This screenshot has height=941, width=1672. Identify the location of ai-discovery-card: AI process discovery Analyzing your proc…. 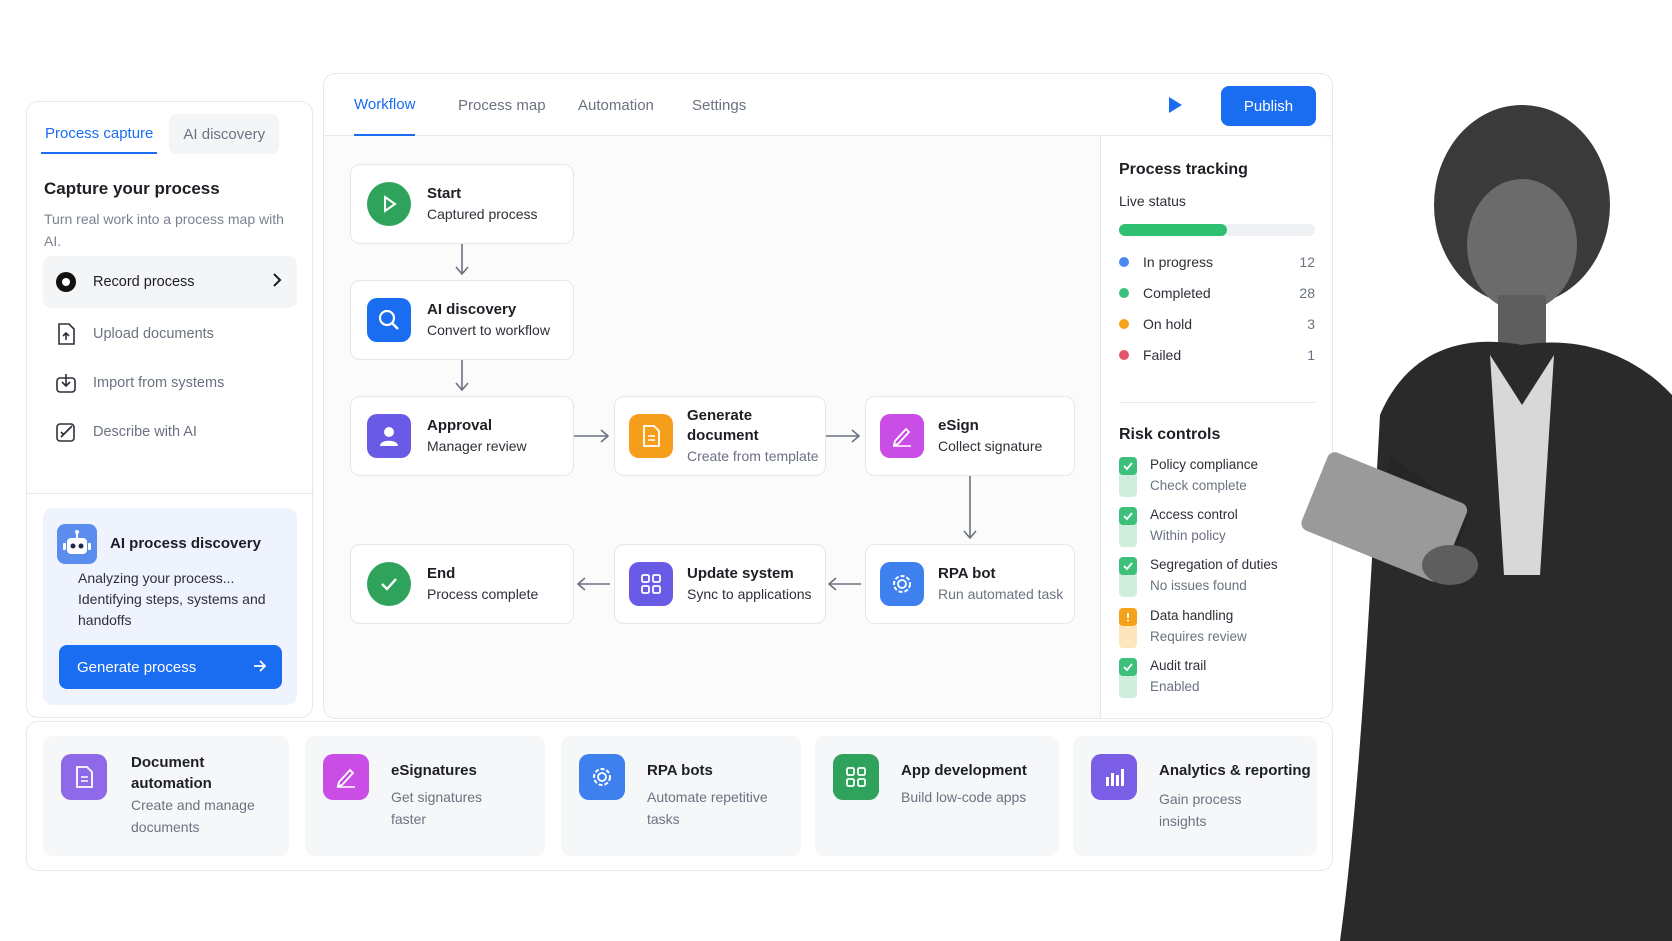
(170, 606).